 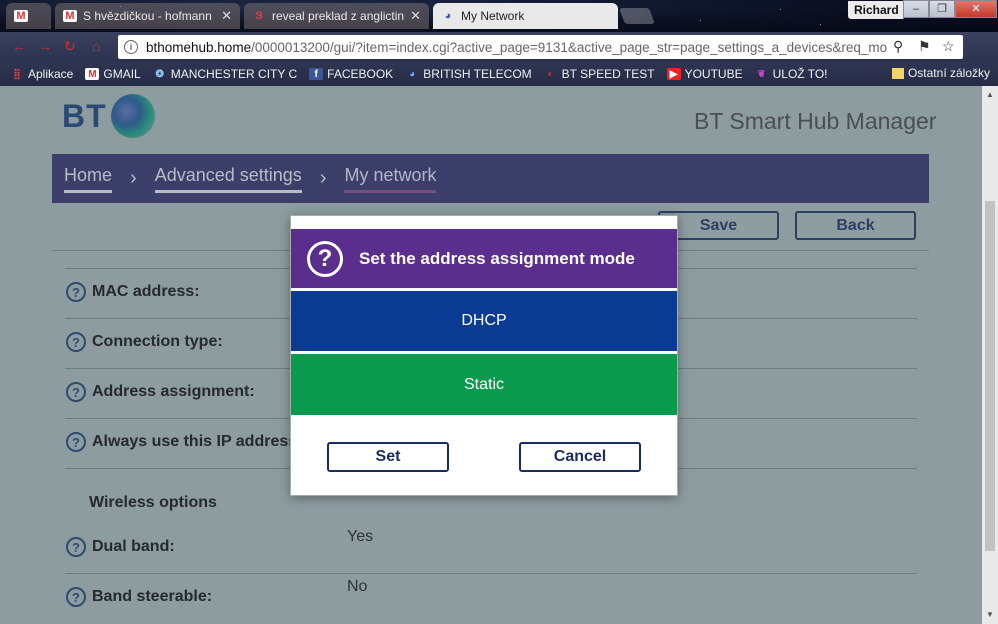 What do you see at coordinates (96, 46) in the screenshot?
I see `home-icon: ⌂` at bounding box center [96, 46].